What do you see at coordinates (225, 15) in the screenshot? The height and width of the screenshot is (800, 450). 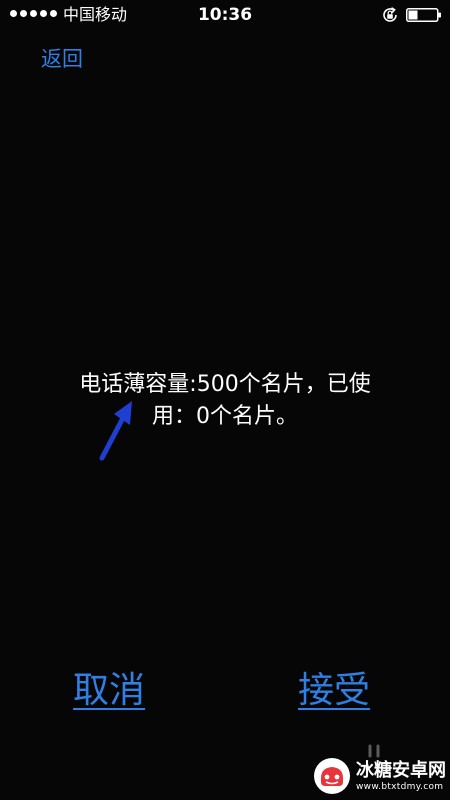 I see `status-bar: 中国移动 10:36` at bounding box center [225, 15].